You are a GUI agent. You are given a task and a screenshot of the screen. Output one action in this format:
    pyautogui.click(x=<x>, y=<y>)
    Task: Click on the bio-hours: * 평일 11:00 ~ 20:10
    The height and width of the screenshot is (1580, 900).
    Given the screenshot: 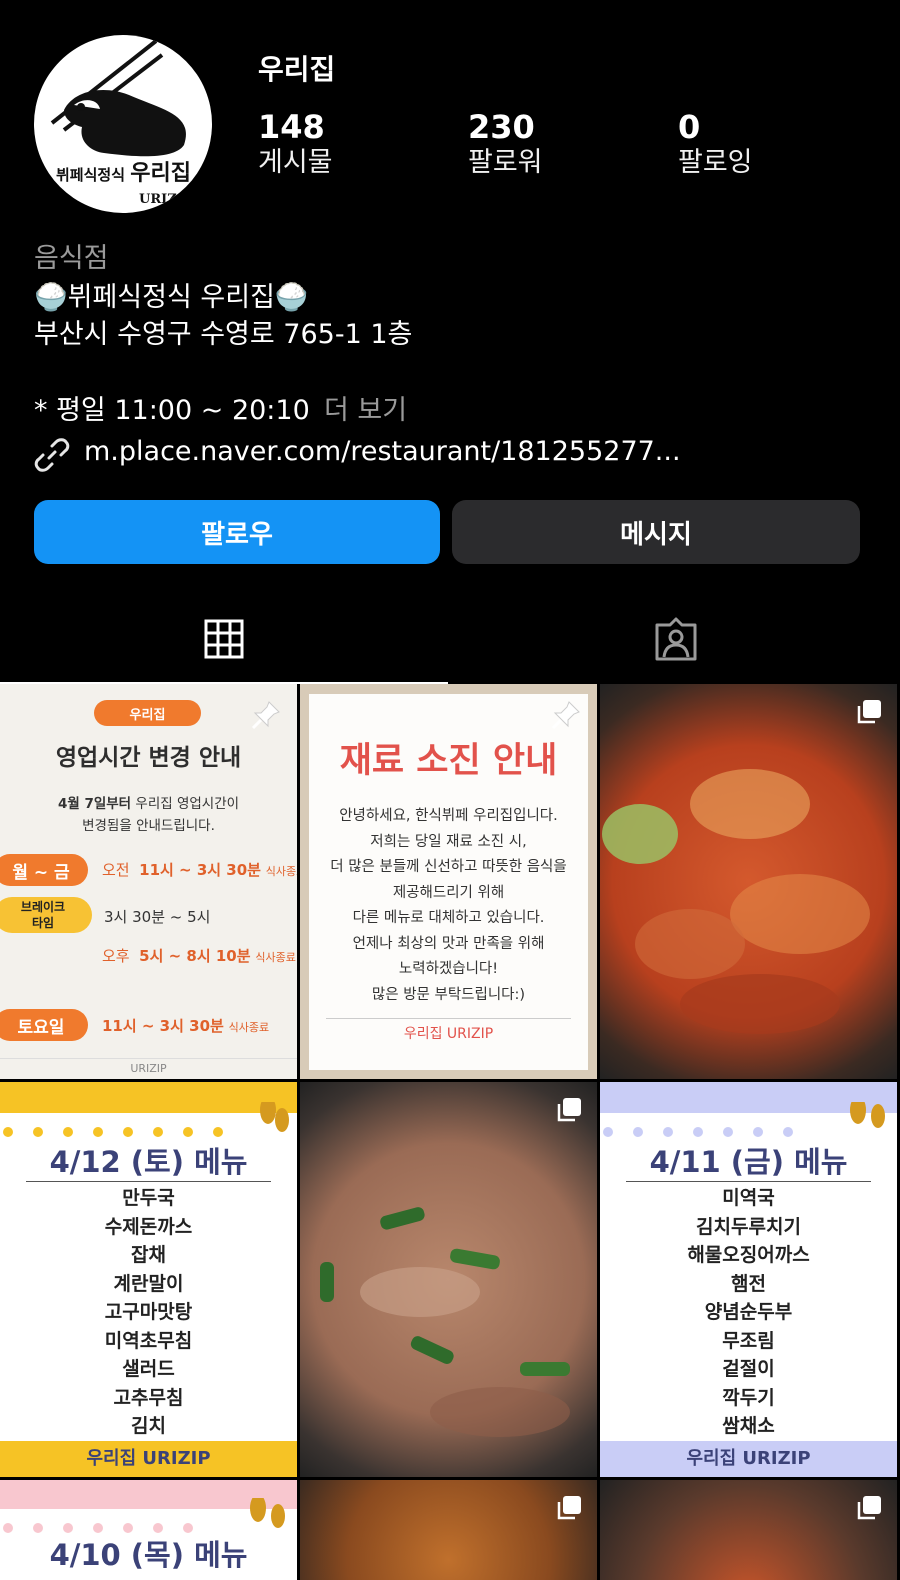 What is the action you would take?
    pyautogui.click(x=172, y=410)
    